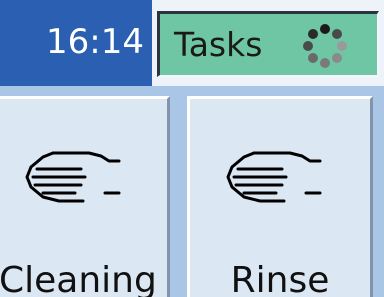  Describe the element at coordinates (268, 44) in the screenshot. I see `tasks-button: Tasks` at that location.